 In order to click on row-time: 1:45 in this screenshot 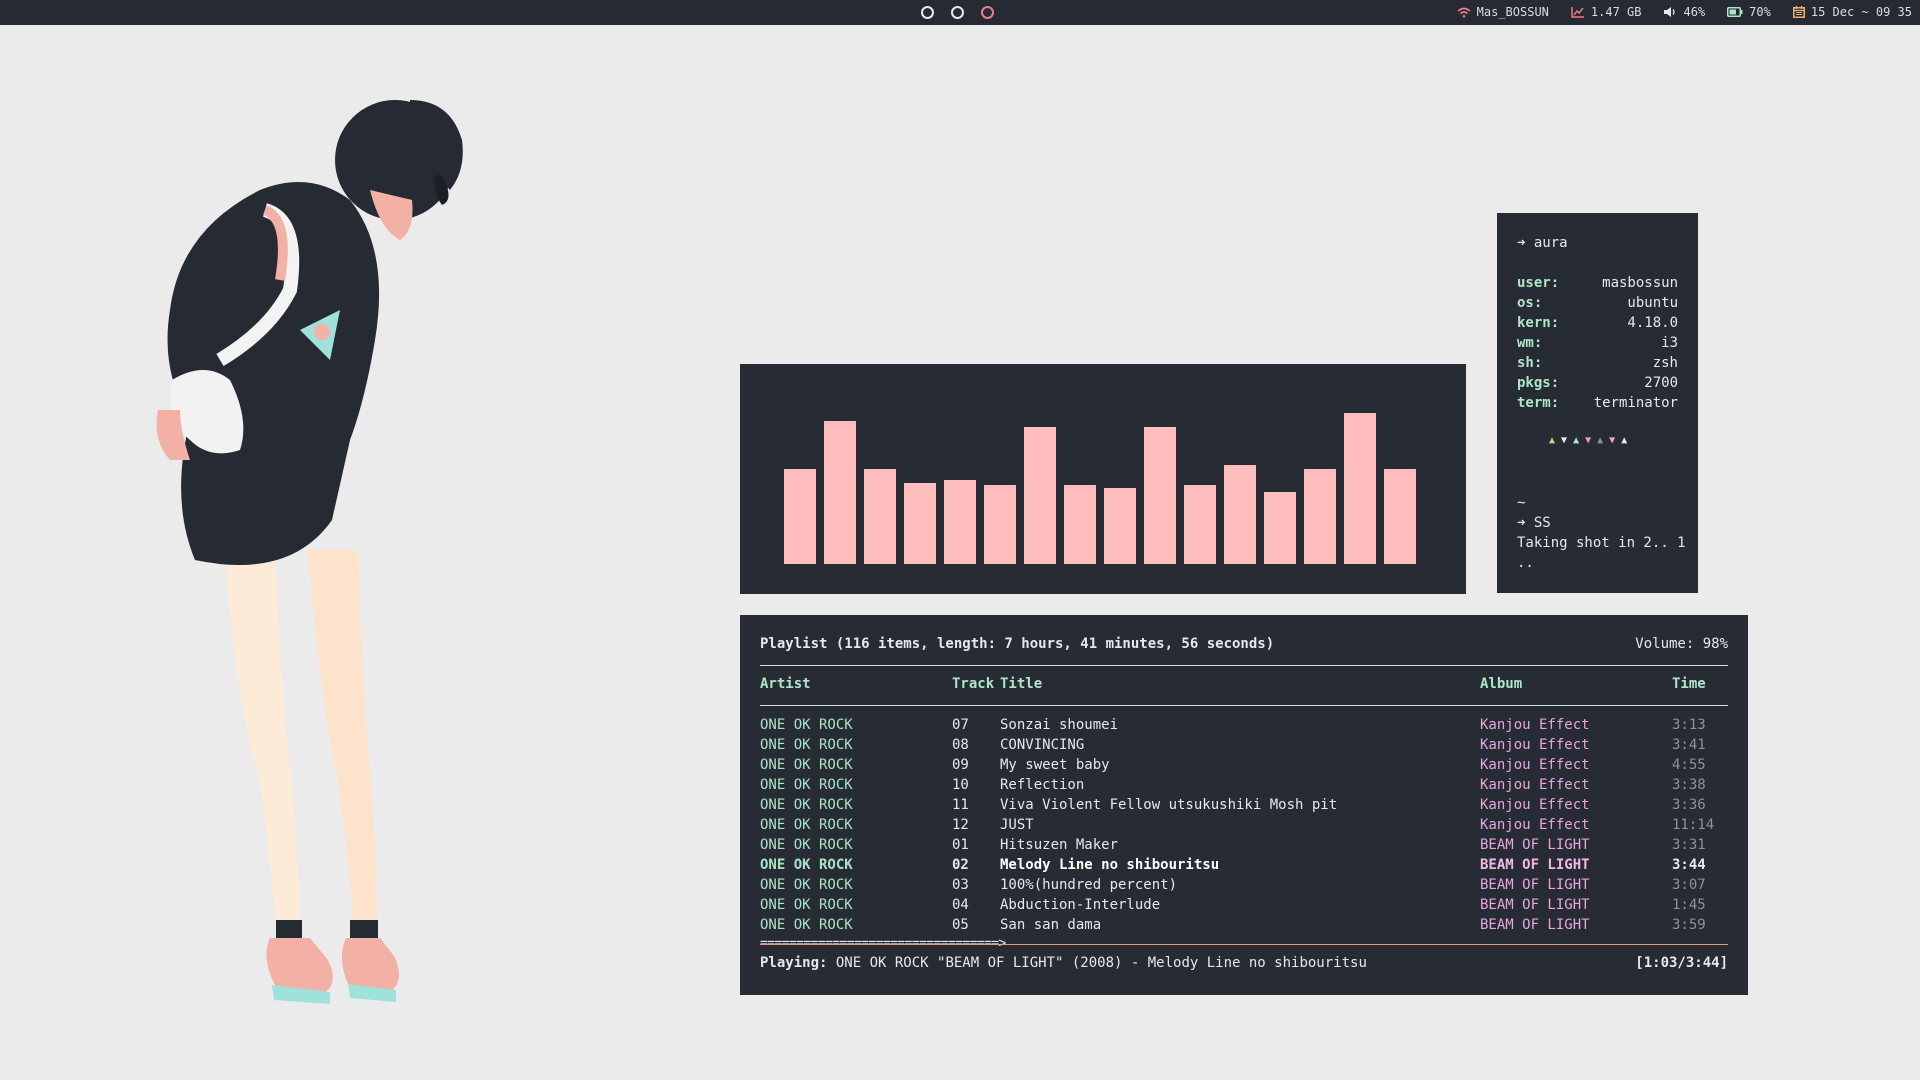, I will do `click(1689, 905)`.